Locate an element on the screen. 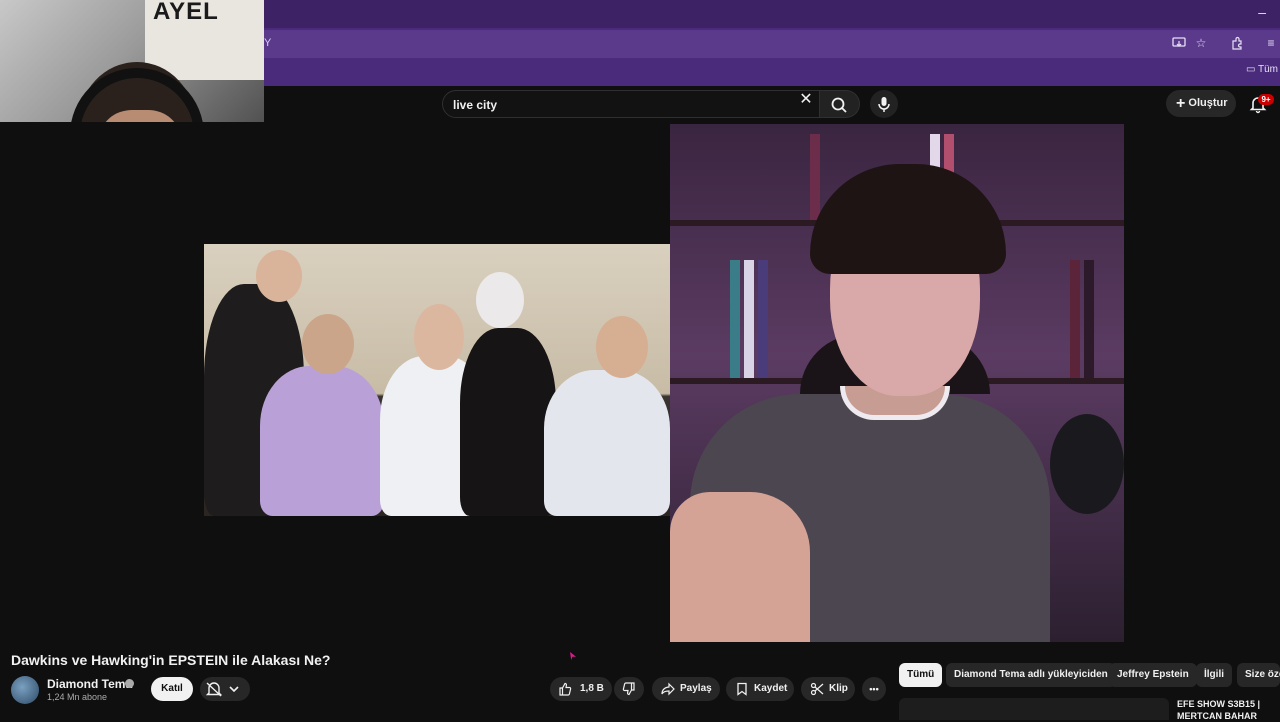 This screenshot has width=1280, height=722. group-photo is located at coordinates (437, 380).